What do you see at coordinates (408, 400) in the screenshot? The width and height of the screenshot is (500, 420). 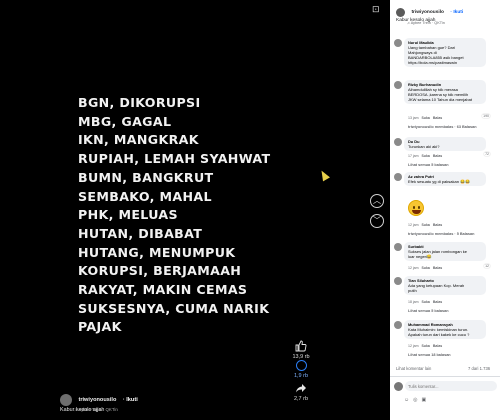 I see `sticker-icon: ☺` at bounding box center [408, 400].